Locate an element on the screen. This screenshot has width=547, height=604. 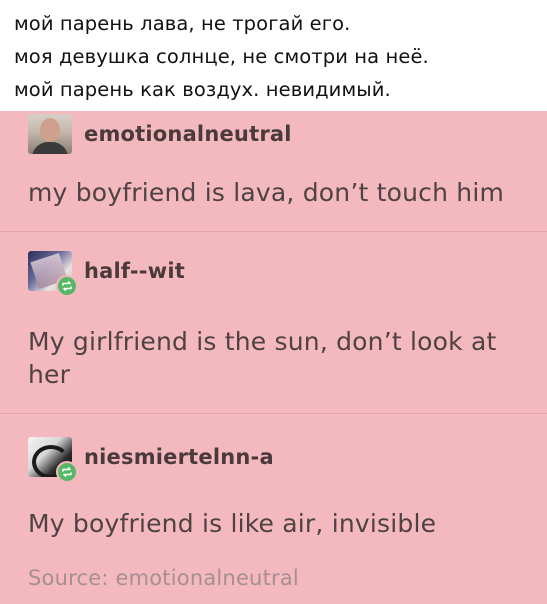
post-header: emotionalneutral is located at coordinates (160, 134).